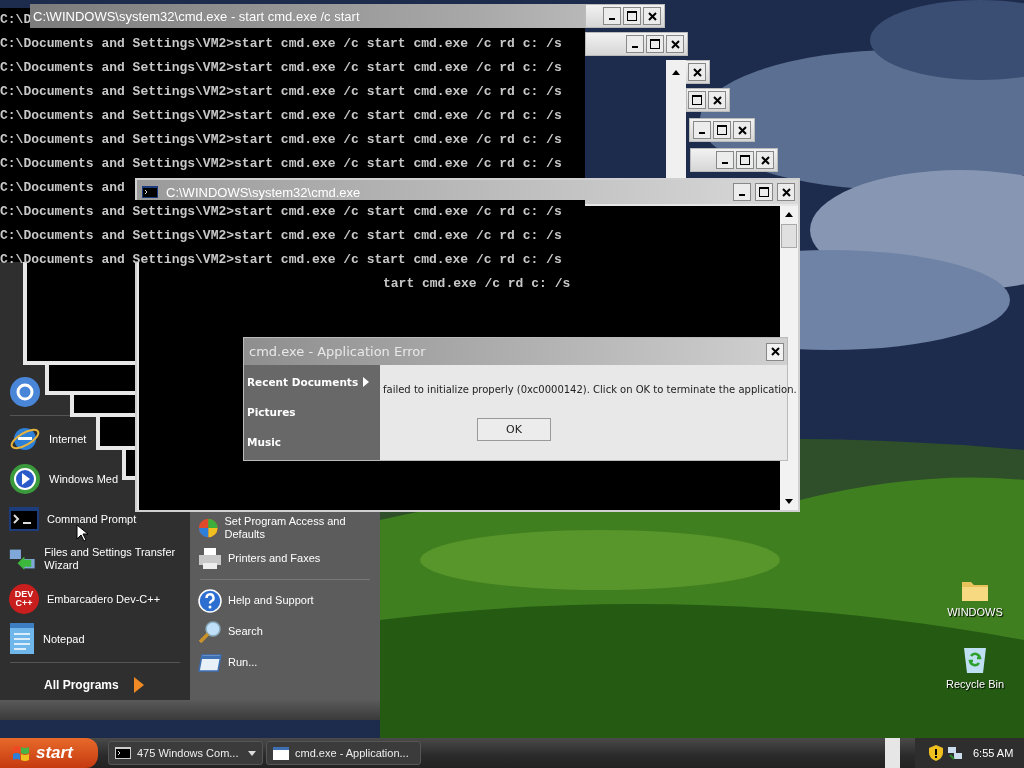 The height and width of the screenshot is (768, 1024). I want to click on menu-item: Search, so click(227, 631).